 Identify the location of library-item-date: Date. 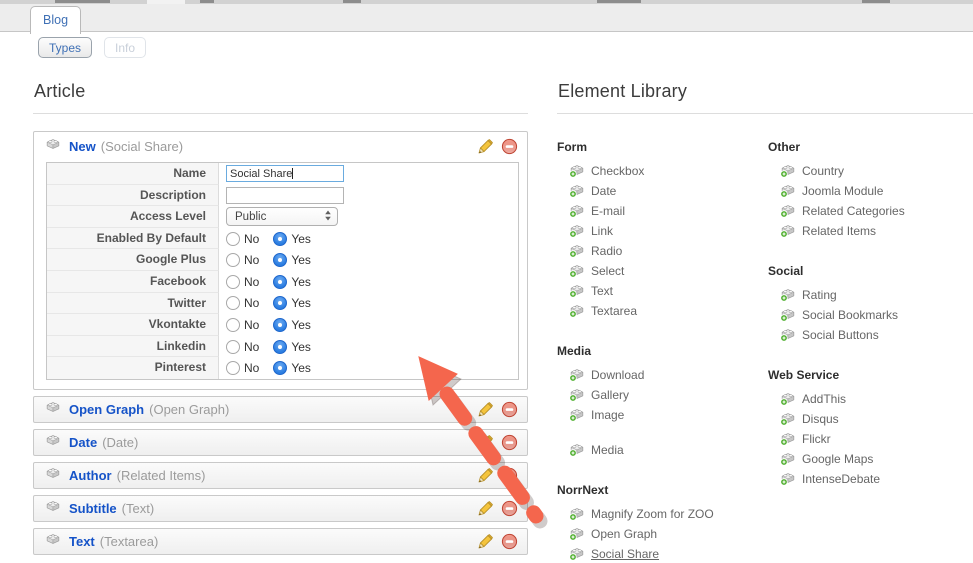
(662, 191).